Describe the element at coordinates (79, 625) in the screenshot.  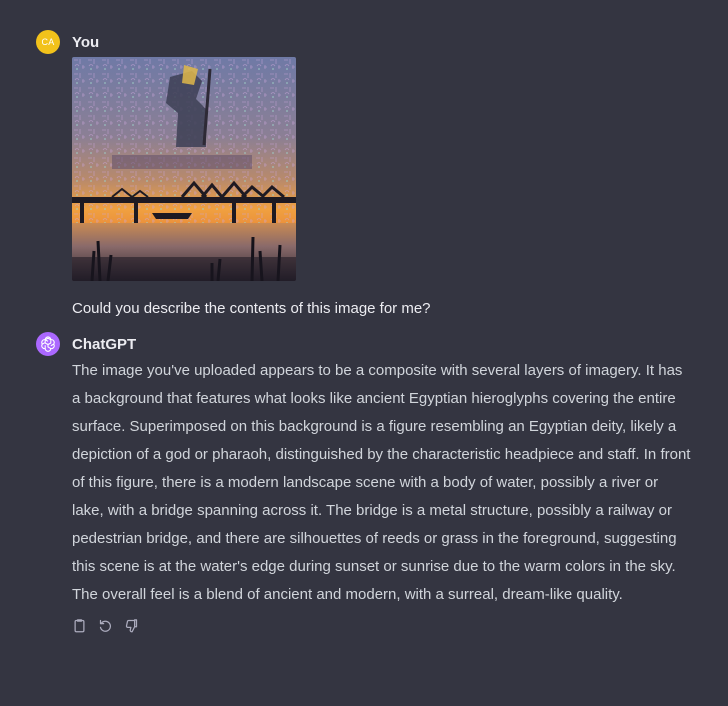
I see `copy-icon` at that location.